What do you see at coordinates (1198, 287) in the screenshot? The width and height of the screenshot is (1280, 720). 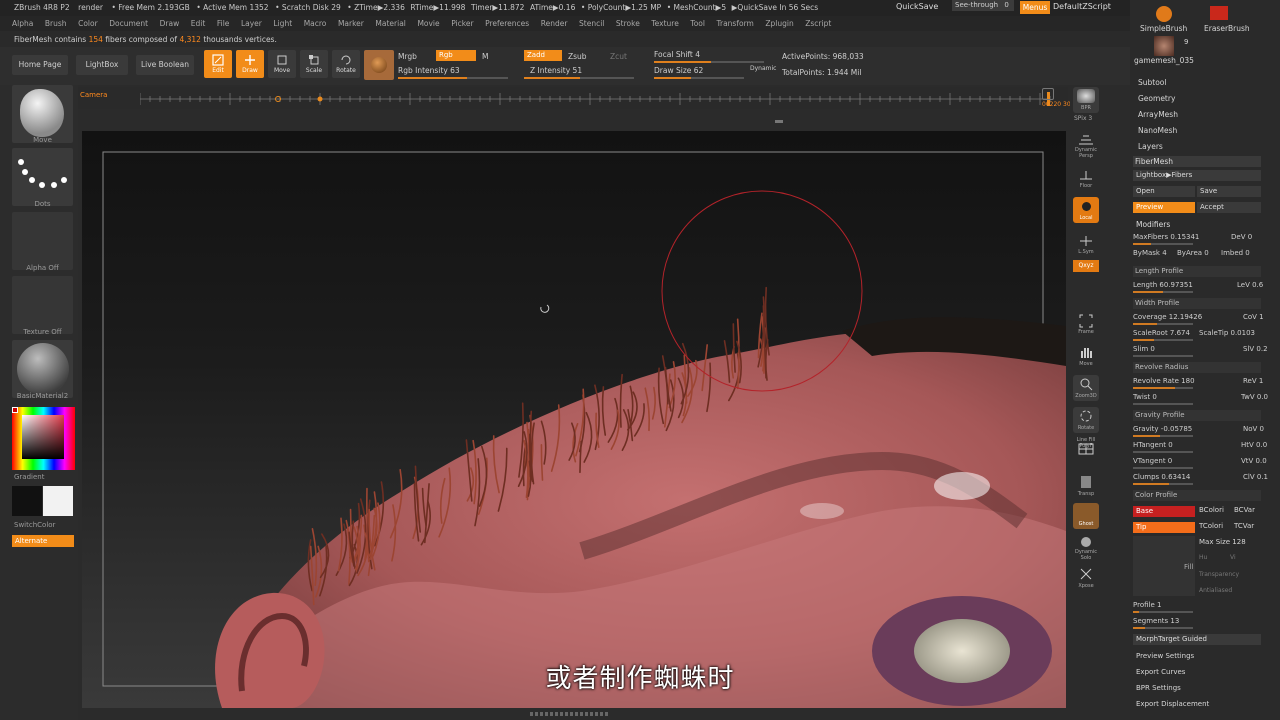 I see `length-slider: Length 60.97351 LeV 0.6` at bounding box center [1198, 287].